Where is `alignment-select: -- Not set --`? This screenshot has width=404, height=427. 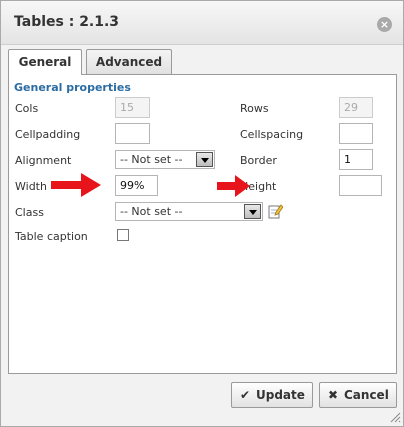 alignment-select: -- Not set -- is located at coordinates (165, 159).